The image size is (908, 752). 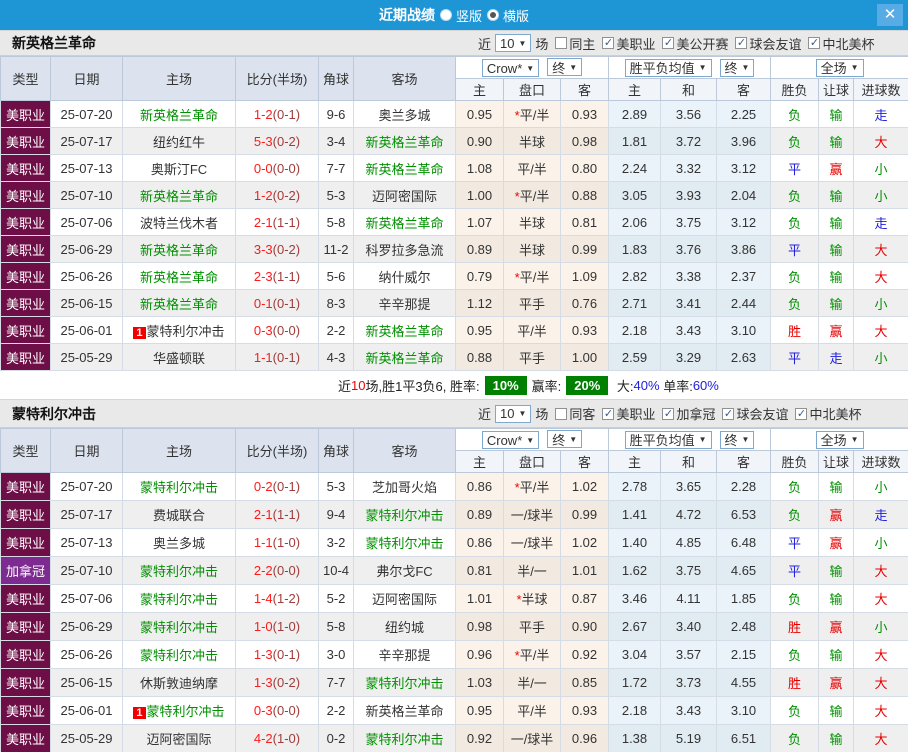 I want to click on league-checkbox-label-1: 美公开赛, so click(x=702, y=44).